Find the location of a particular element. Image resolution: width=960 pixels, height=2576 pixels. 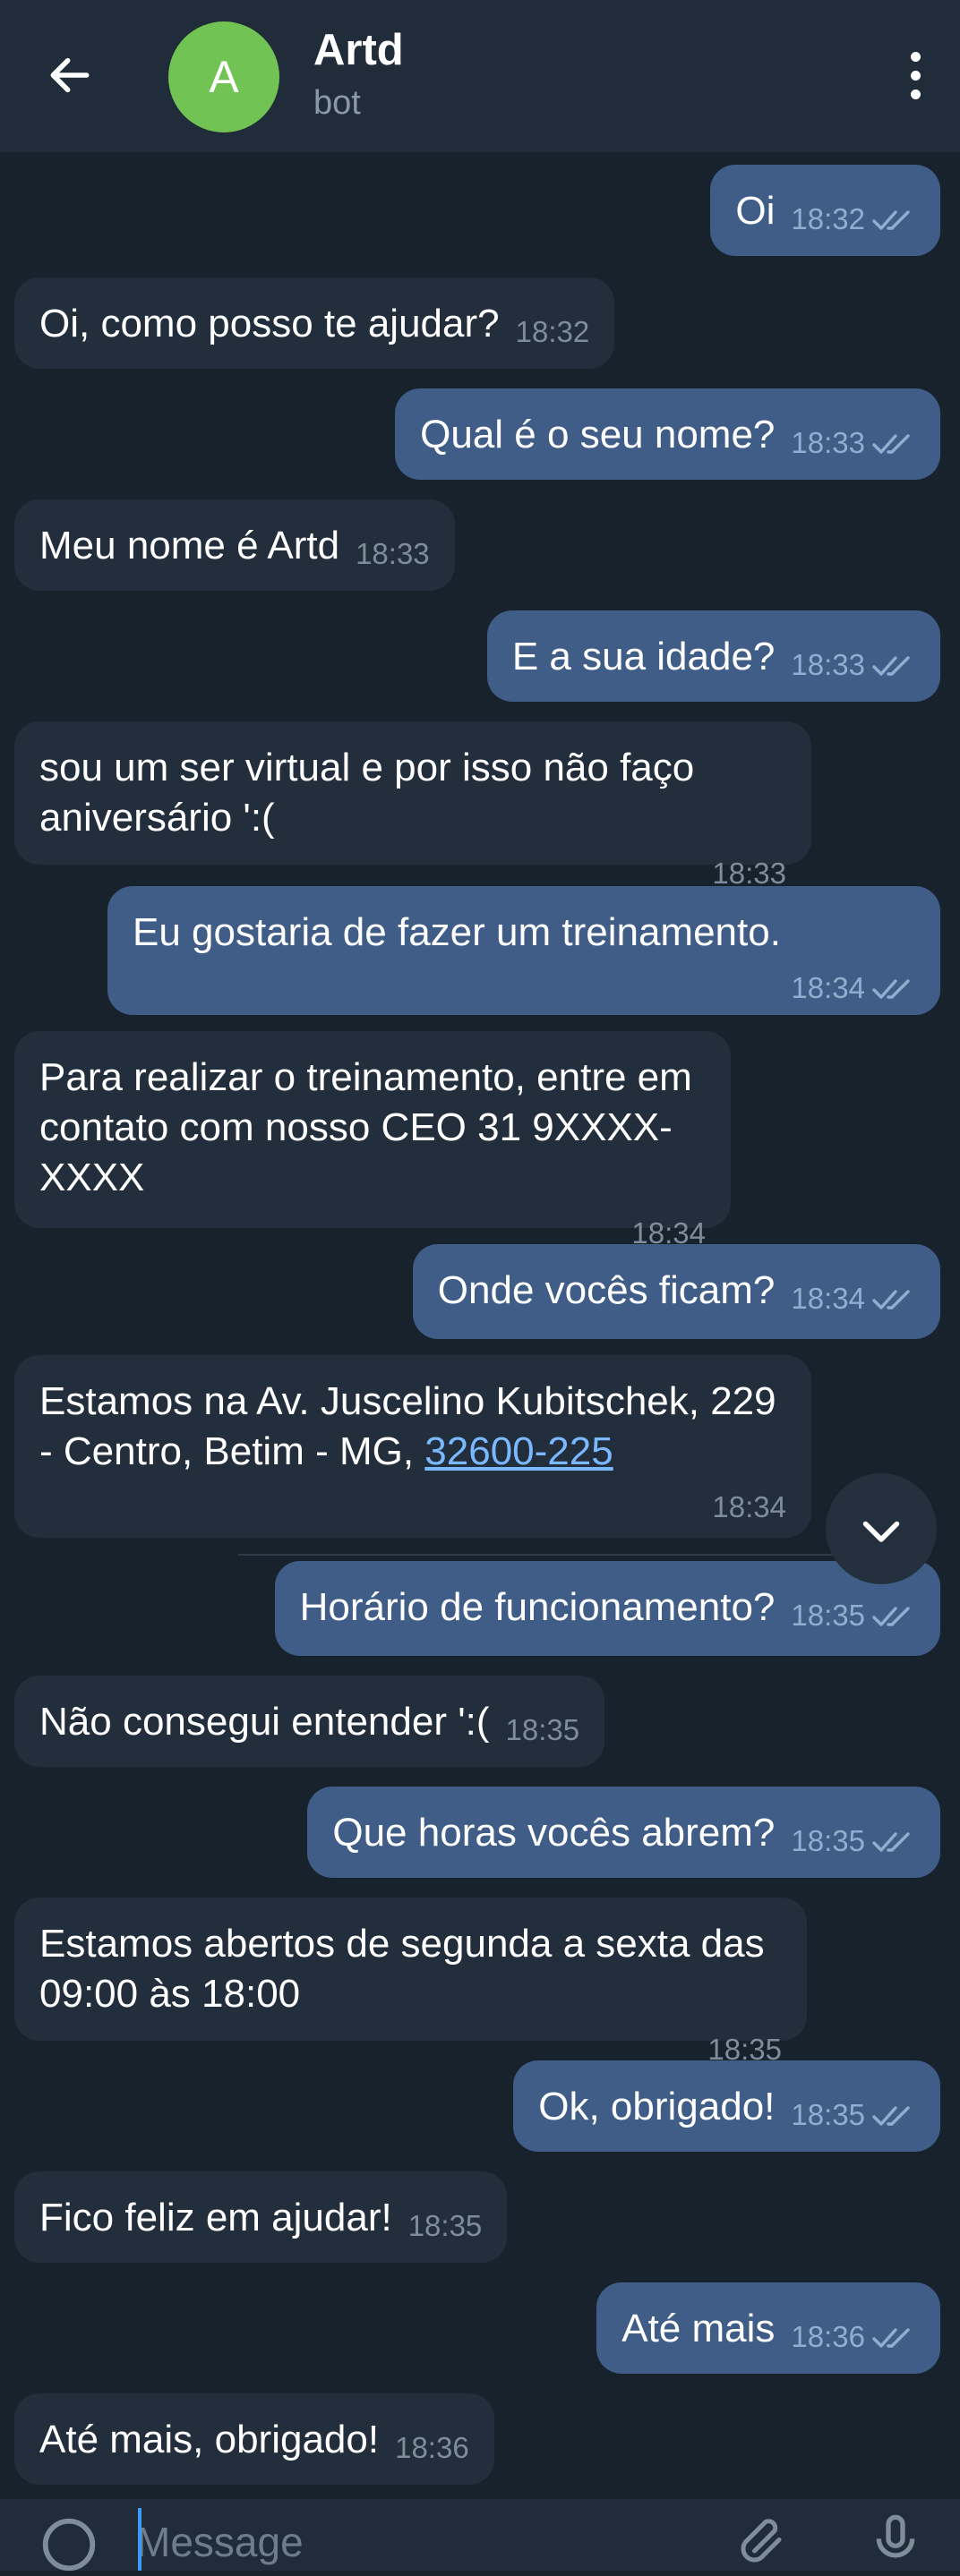

incoming-message: Até mais, obrigado! 18:36 is located at coordinates (254, 2439).